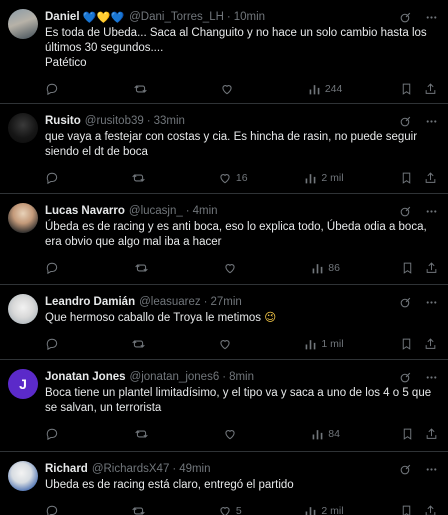  I want to click on views-button: 1 mil, so click(324, 344).